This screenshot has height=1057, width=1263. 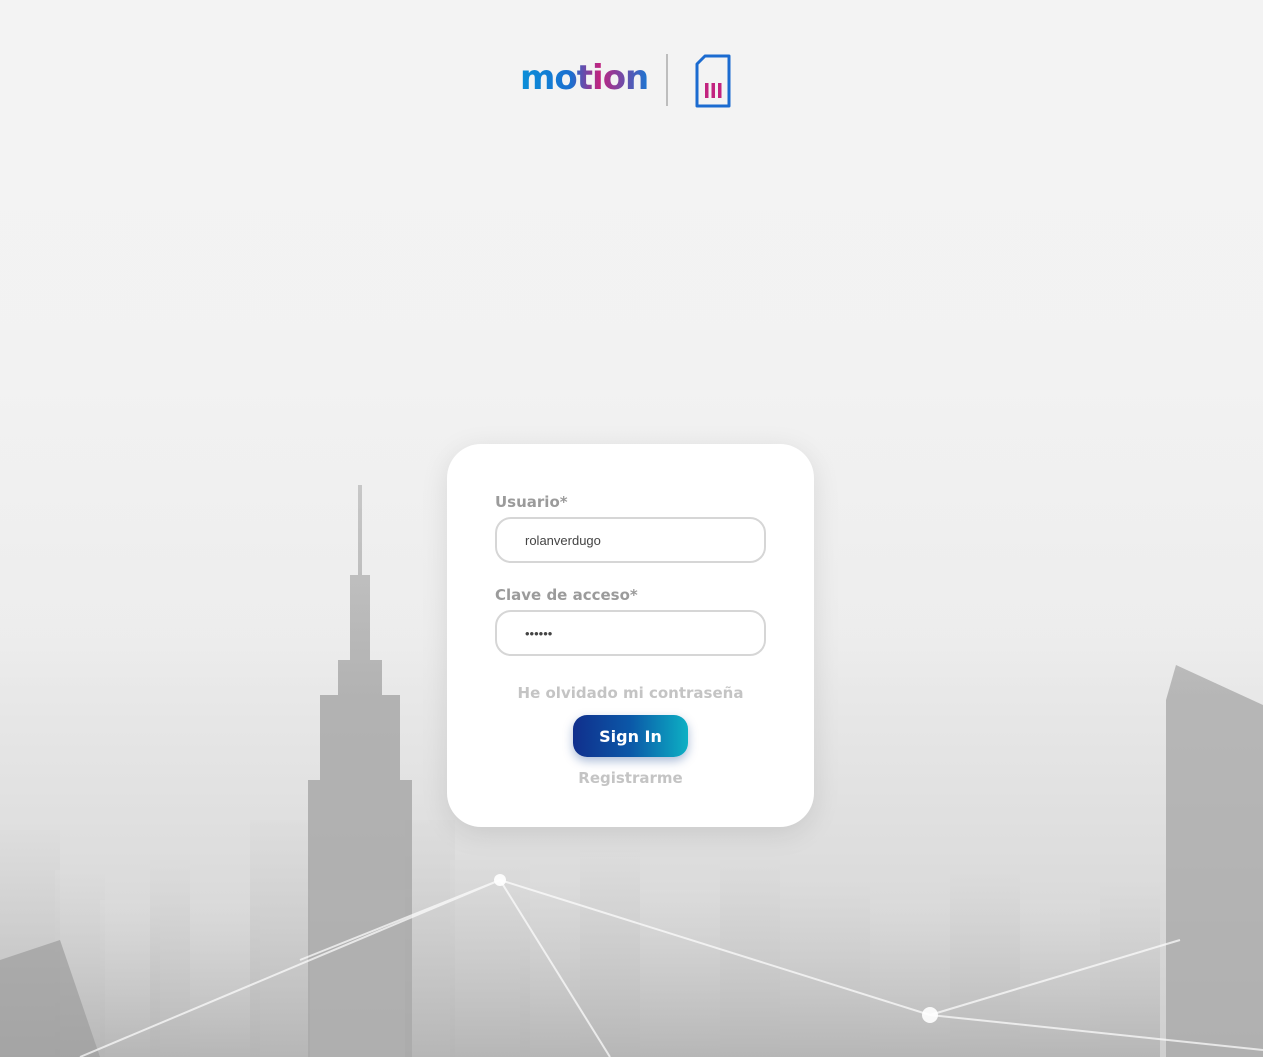 What do you see at coordinates (667, 80) in the screenshot?
I see `logo-divider` at bounding box center [667, 80].